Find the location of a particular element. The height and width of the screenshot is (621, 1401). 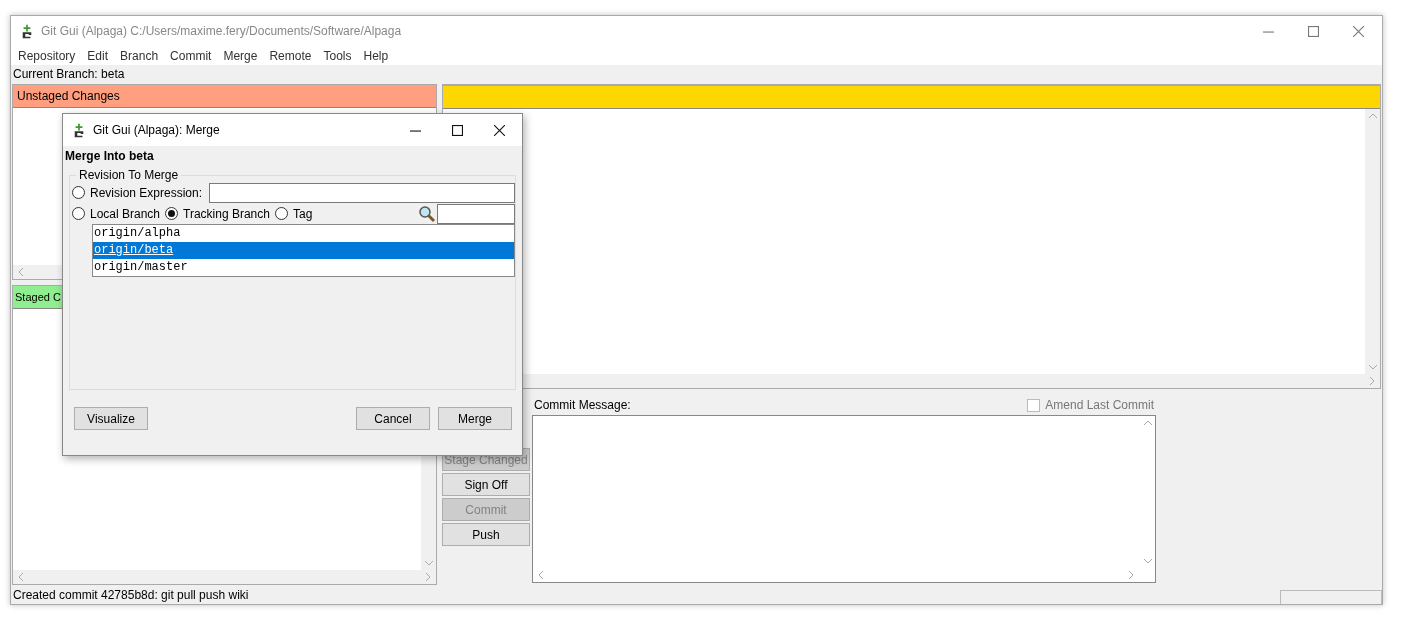

action-button: Sign Off is located at coordinates (486, 484).